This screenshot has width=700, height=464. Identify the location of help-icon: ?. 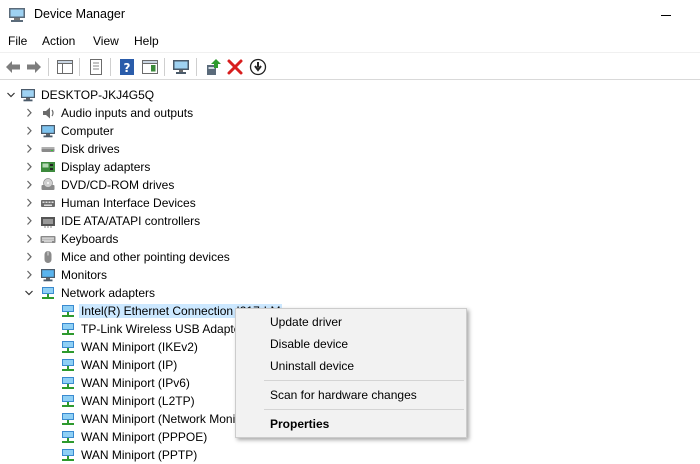
(127, 67).